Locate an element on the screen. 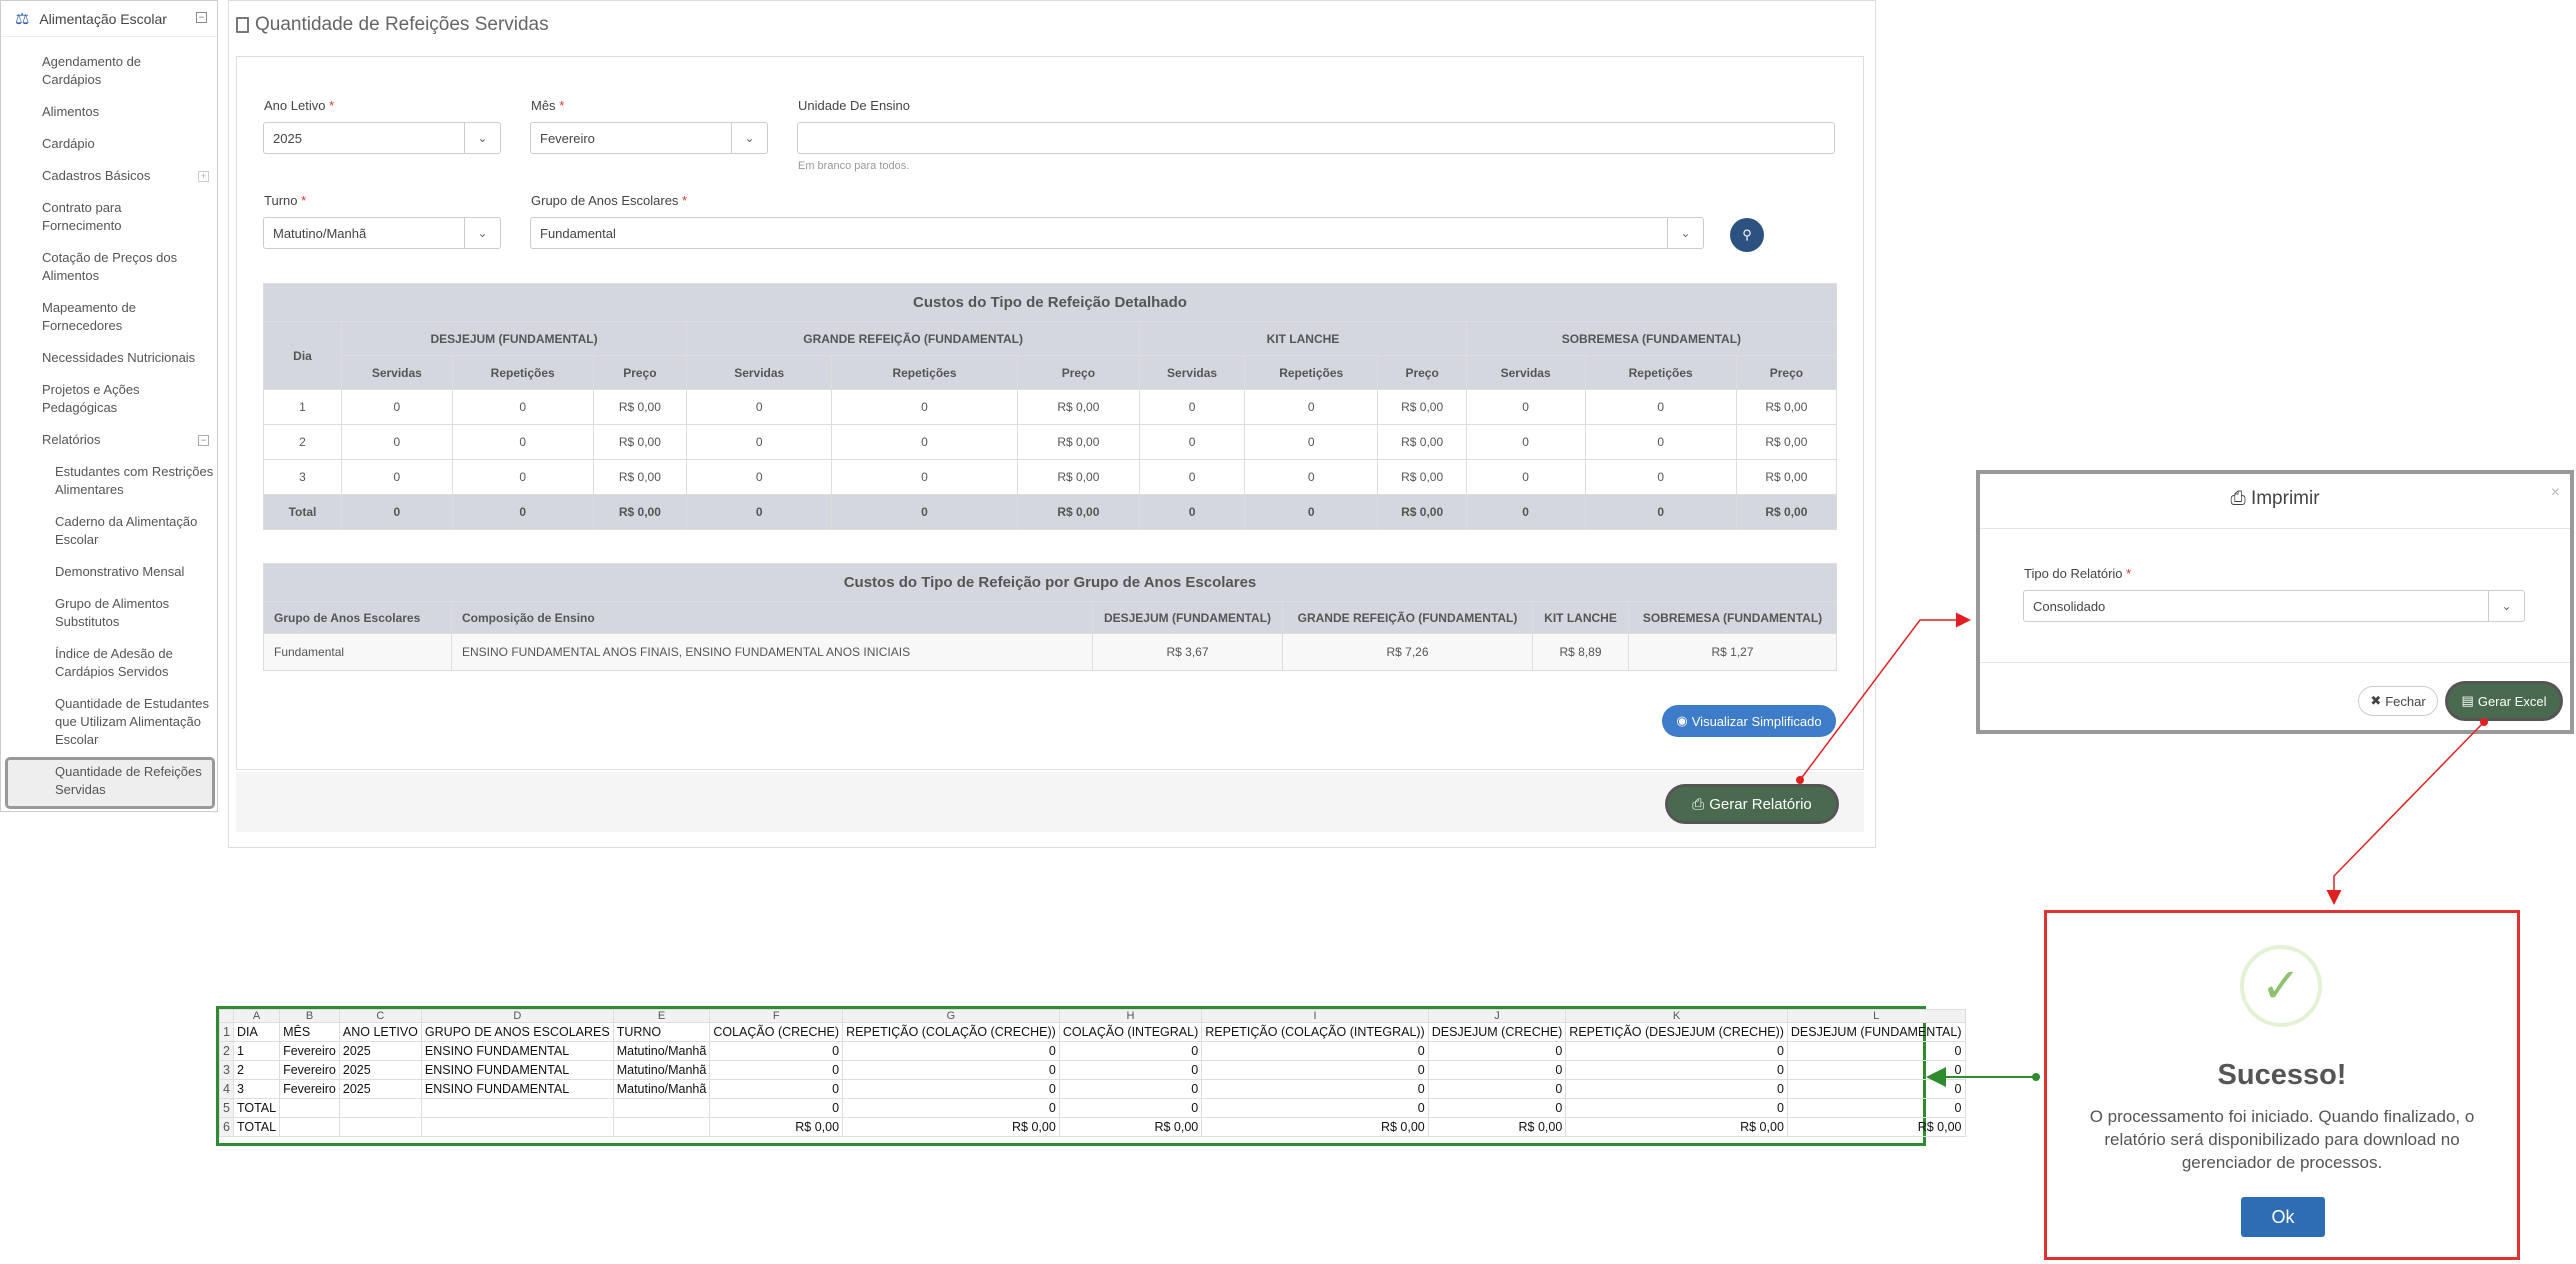  arrow-to-modal is located at coordinates (1885, 696).